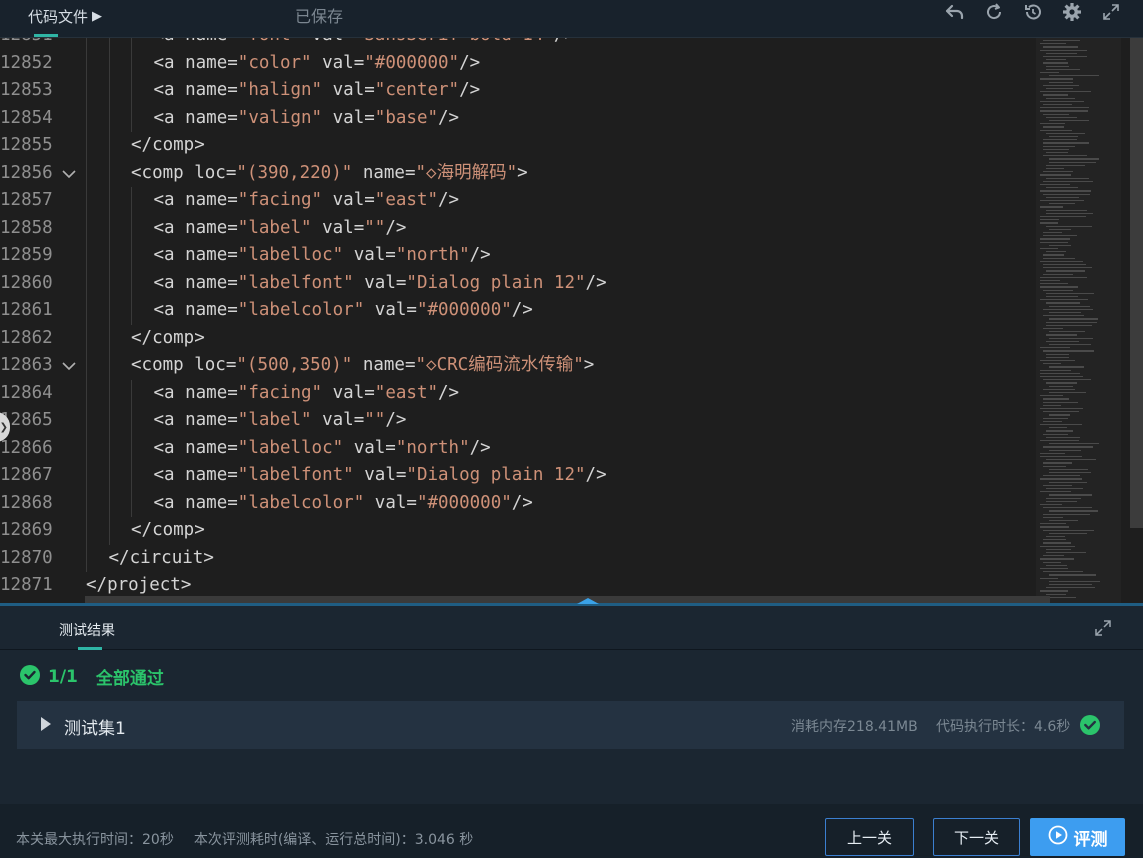  Describe the element at coordinates (1136, 283) in the screenshot. I see `vertical-scrollbar-thumb` at that location.